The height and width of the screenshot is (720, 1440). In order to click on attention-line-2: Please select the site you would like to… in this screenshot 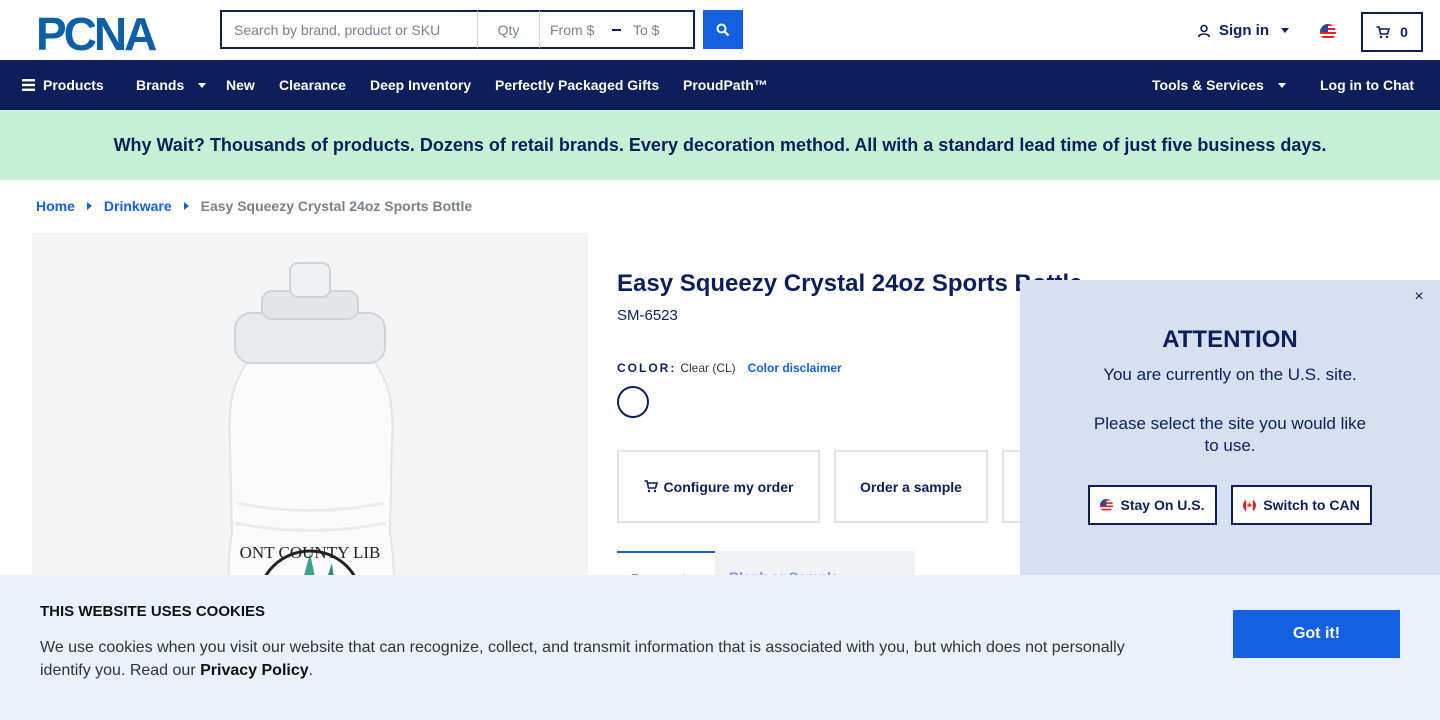, I will do `click(1230, 434)`.